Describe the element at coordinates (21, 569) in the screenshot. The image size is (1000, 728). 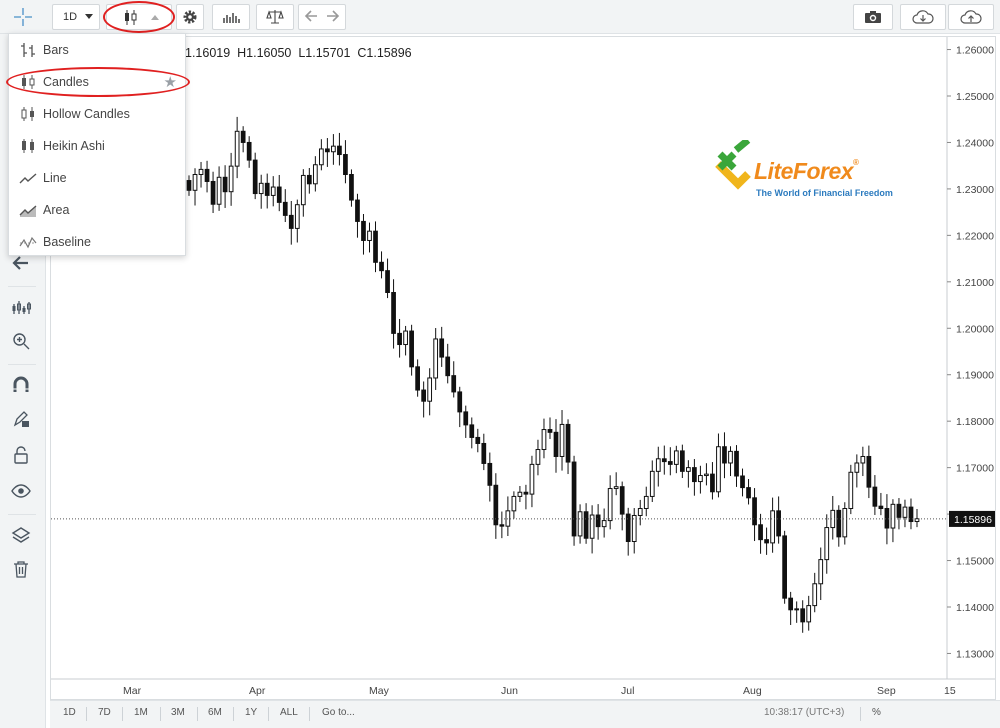
I see `trash-icon` at that location.